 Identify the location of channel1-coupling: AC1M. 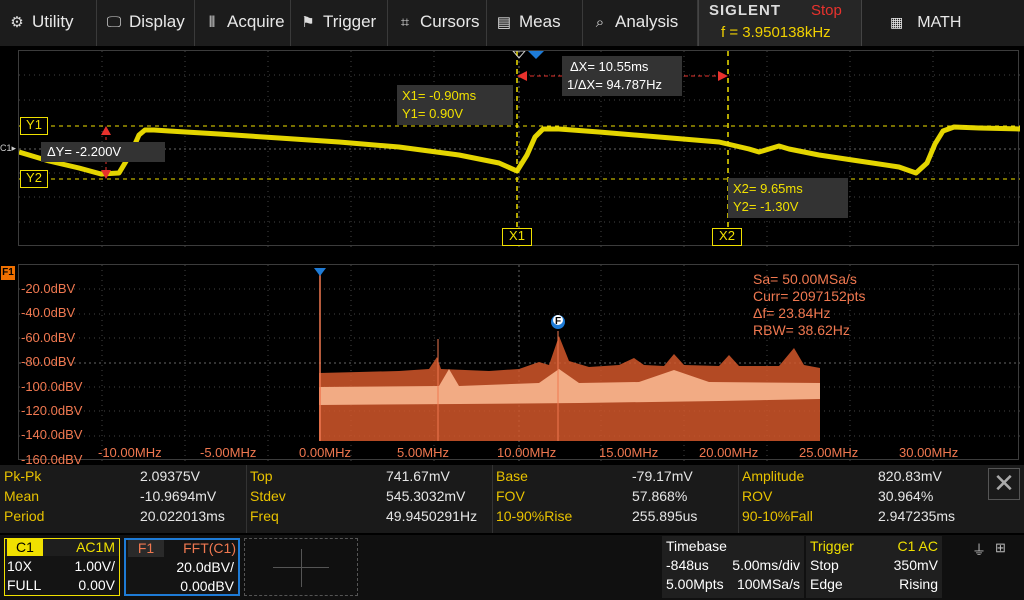
(95, 547).